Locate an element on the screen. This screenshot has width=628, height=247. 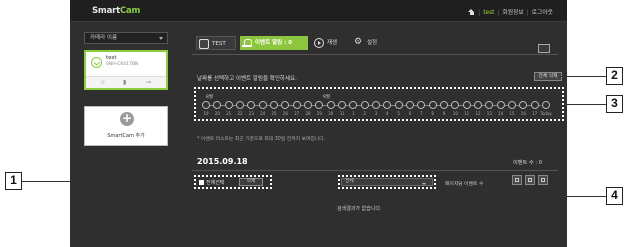
timeline-day-label: 30 is located at coordinates (331, 113).